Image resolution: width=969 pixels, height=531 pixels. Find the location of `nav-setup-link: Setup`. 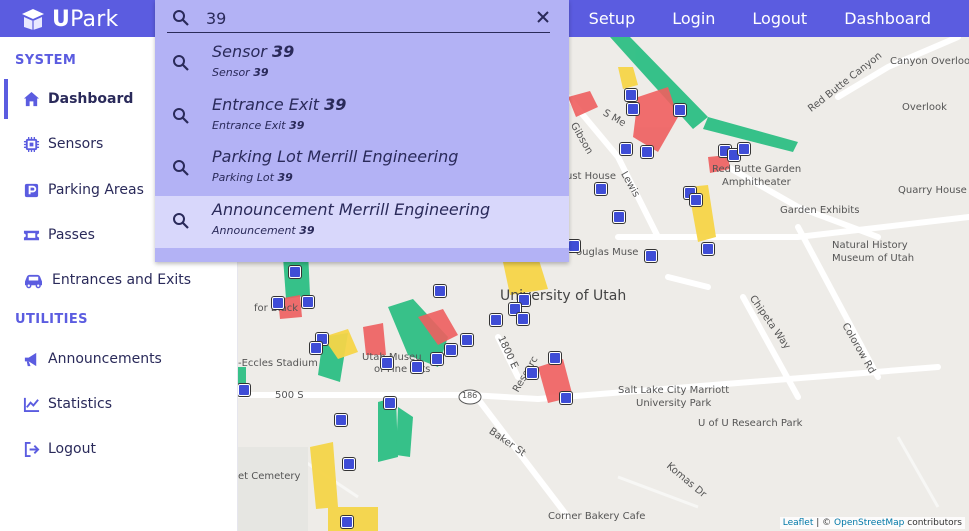

nav-setup-link: Setup is located at coordinates (612, 18).